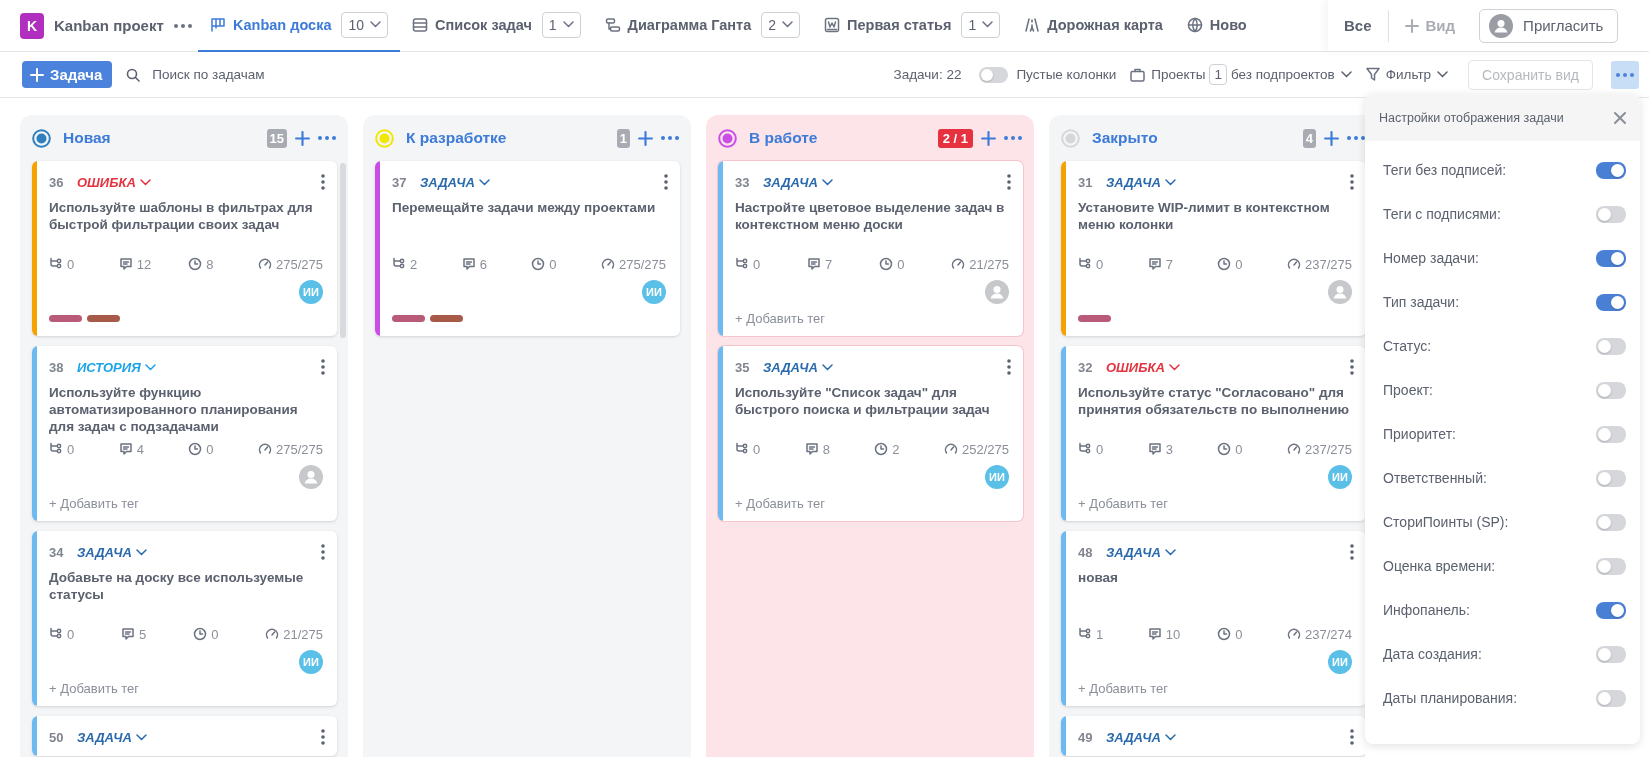 This screenshot has width=1649, height=757. Describe the element at coordinates (1620, 117) in the screenshot. I see `close-button` at that location.